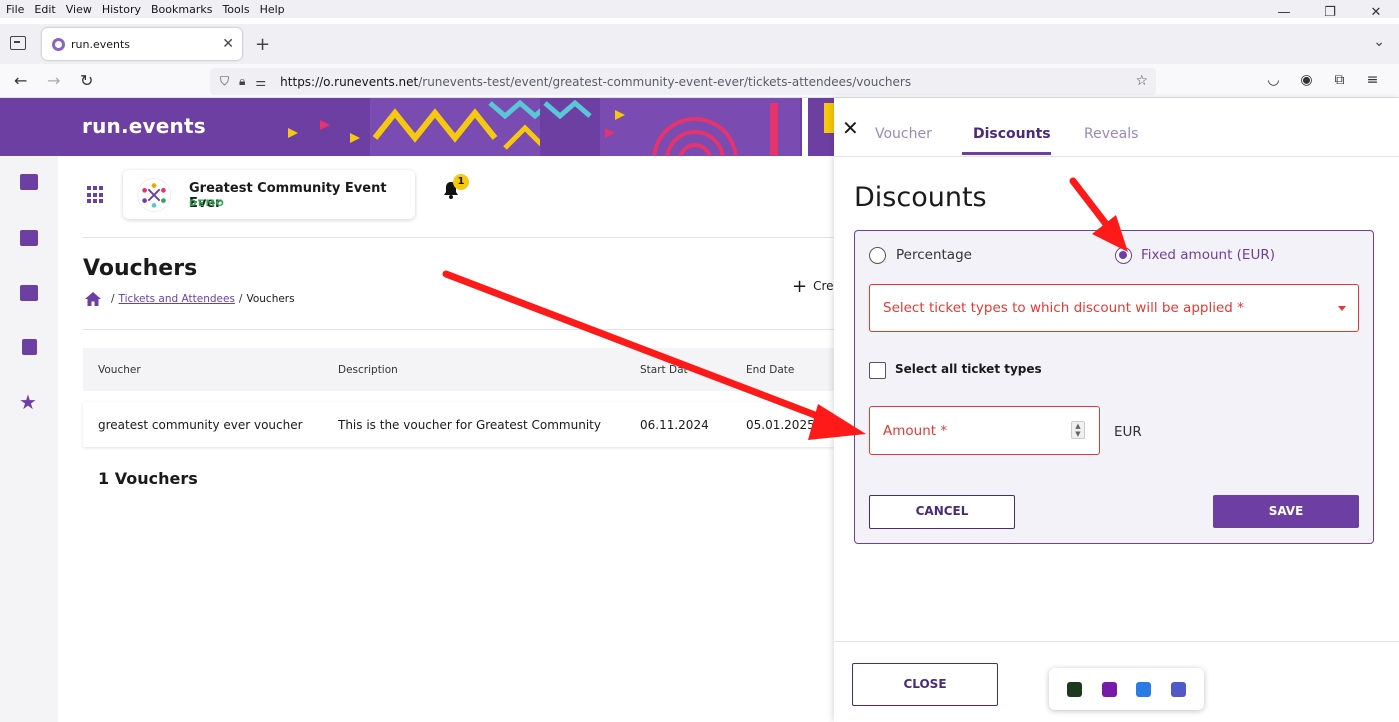  Describe the element at coordinates (86, 80) in the screenshot. I see `reload-icon: ↻` at that location.